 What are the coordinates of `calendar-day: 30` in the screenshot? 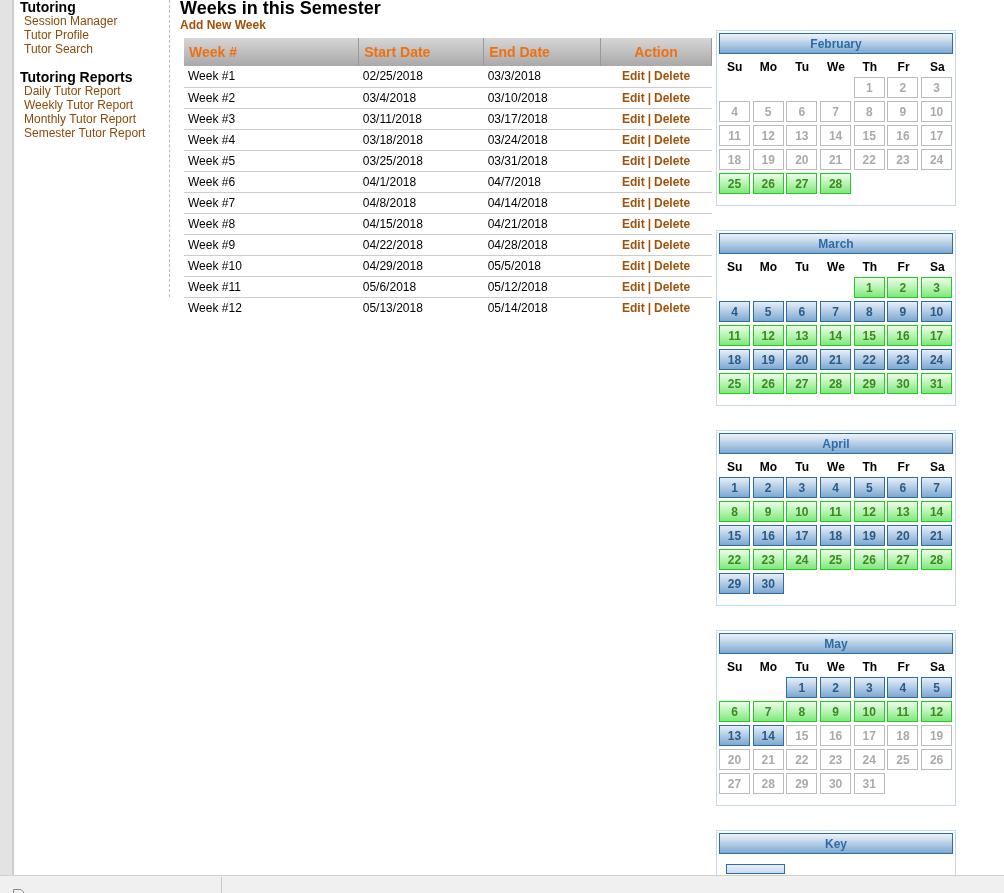 It's located at (903, 383).